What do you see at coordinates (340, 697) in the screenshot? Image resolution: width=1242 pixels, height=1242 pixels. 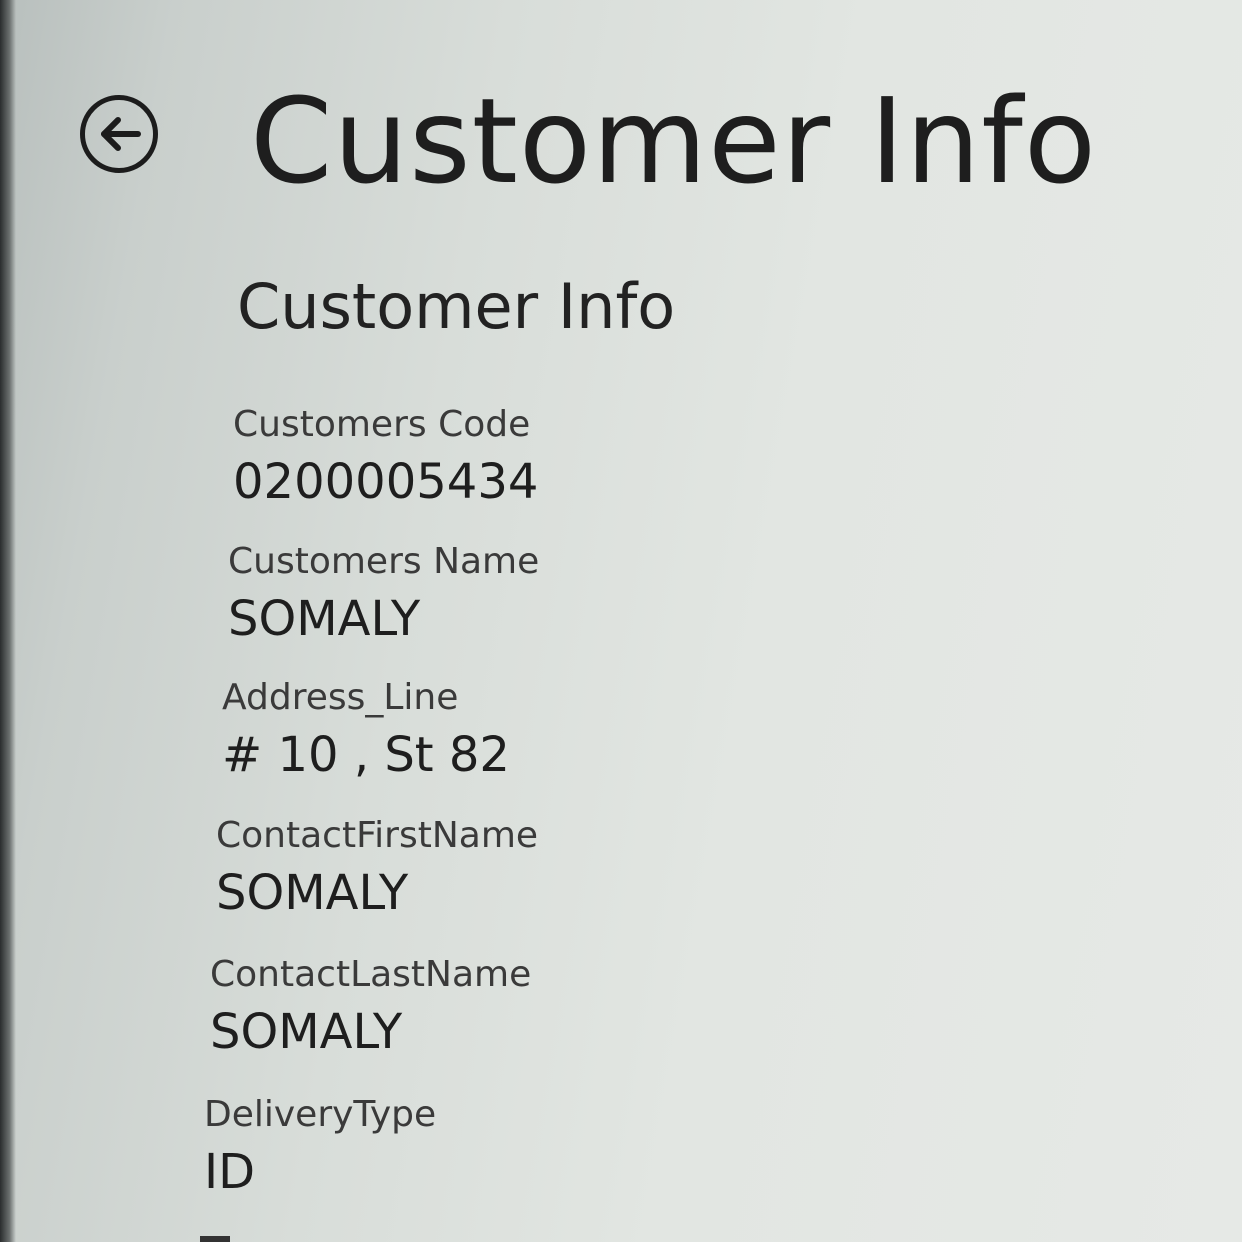 I see `field-label: Address_Line` at bounding box center [340, 697].